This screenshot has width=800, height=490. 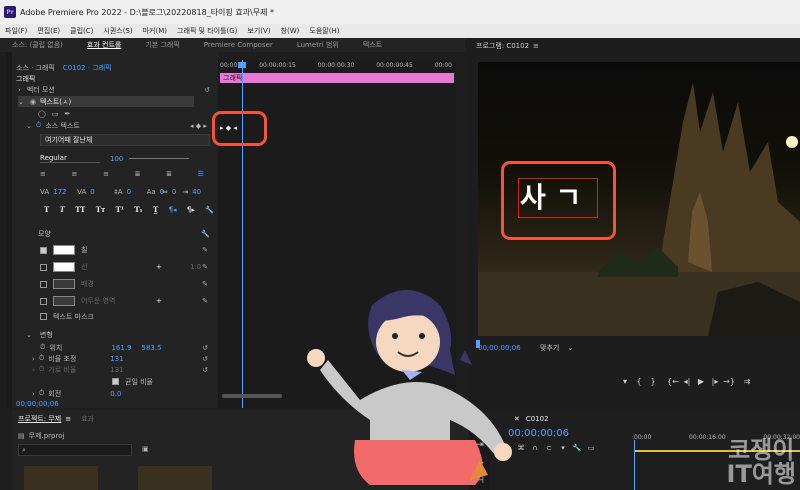 What do you see at coordinates (64, 250) in the screenshot?
I see `fill-color-swatch` at bounding box center [64, 250].